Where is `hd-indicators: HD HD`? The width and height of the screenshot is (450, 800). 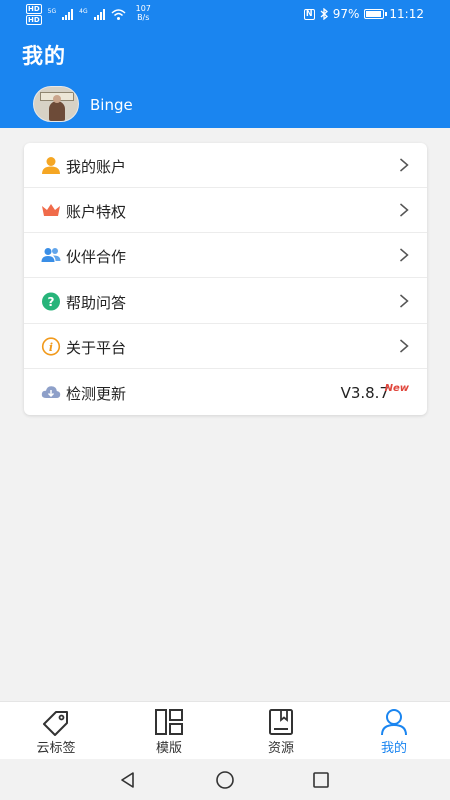 hd-indicators: HD HD is located at coordinates (34, 14).